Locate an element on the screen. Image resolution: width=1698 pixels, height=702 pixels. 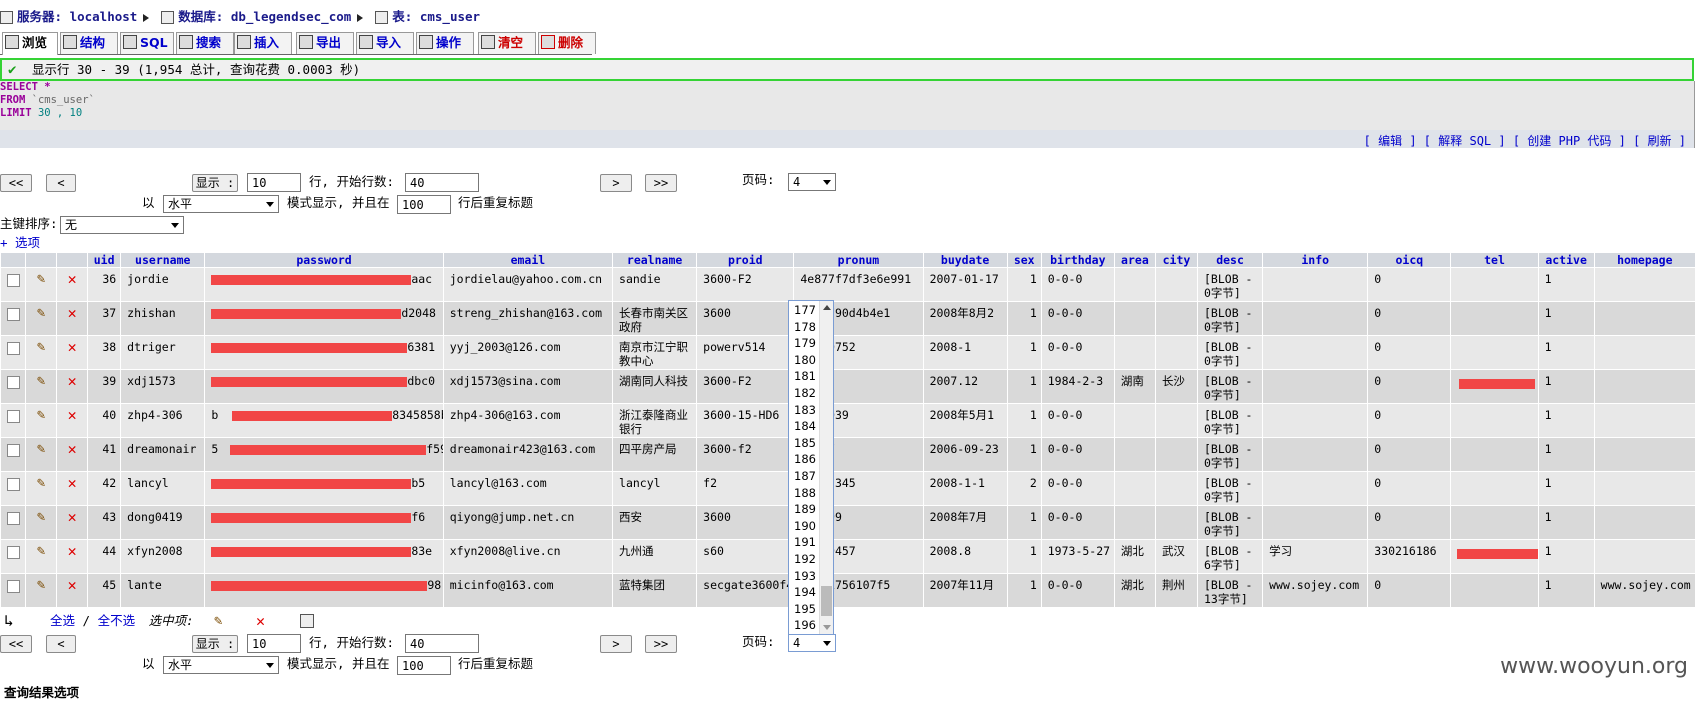
refresh-link: 刷新 is located at coordinates (1660, 141).